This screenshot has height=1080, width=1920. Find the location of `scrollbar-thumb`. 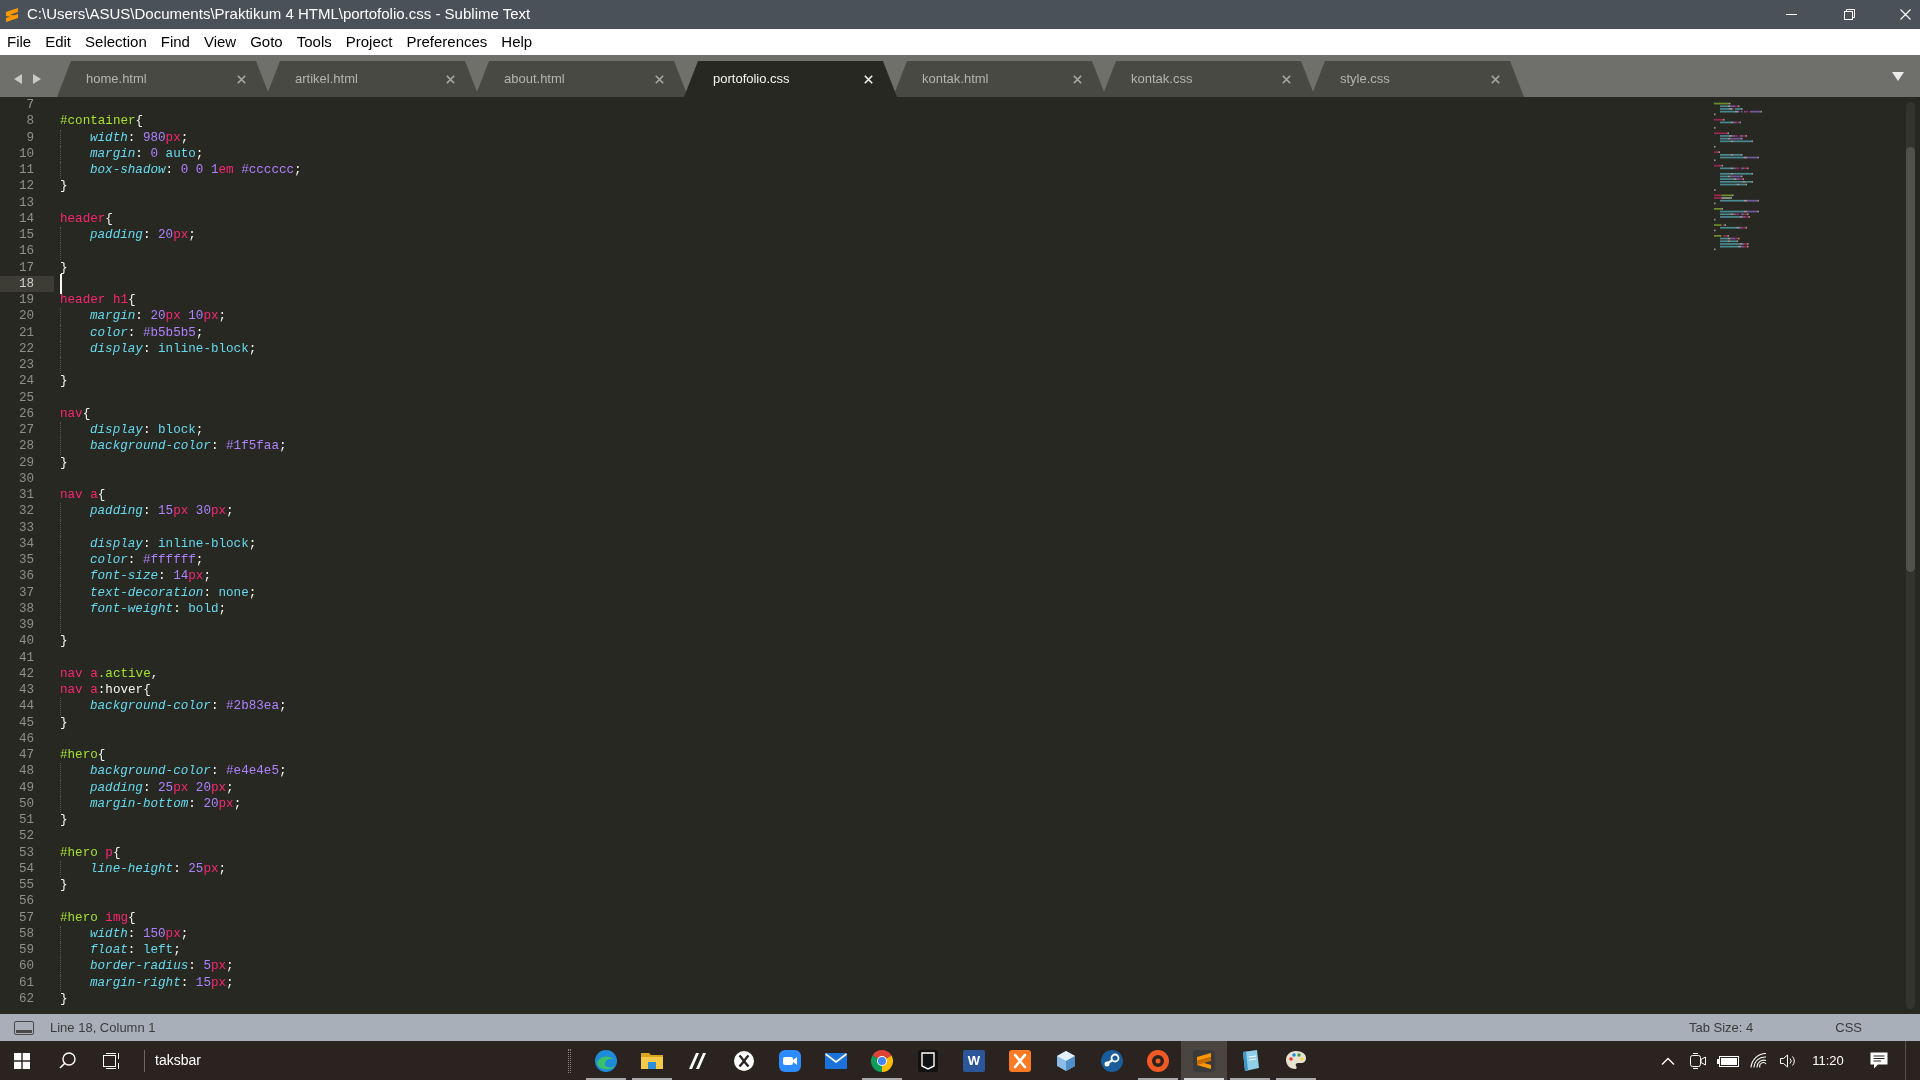

scrollbar-thumb is located at coordinates (1910, 359).